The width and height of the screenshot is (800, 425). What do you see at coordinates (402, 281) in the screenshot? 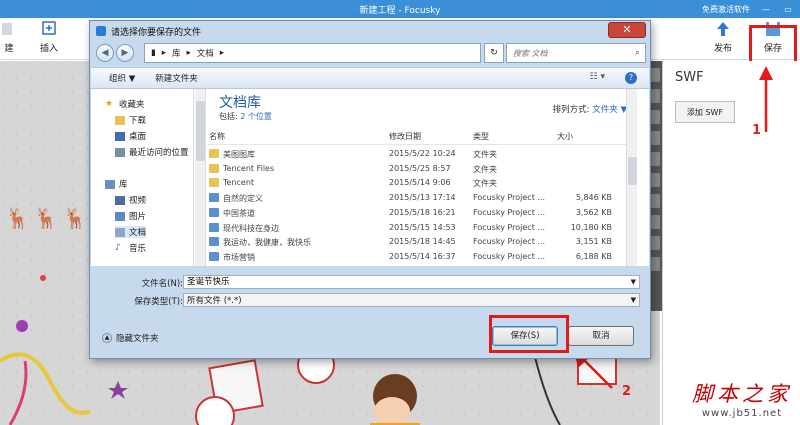
I see `filename-input` at bounding box center [402, 281].